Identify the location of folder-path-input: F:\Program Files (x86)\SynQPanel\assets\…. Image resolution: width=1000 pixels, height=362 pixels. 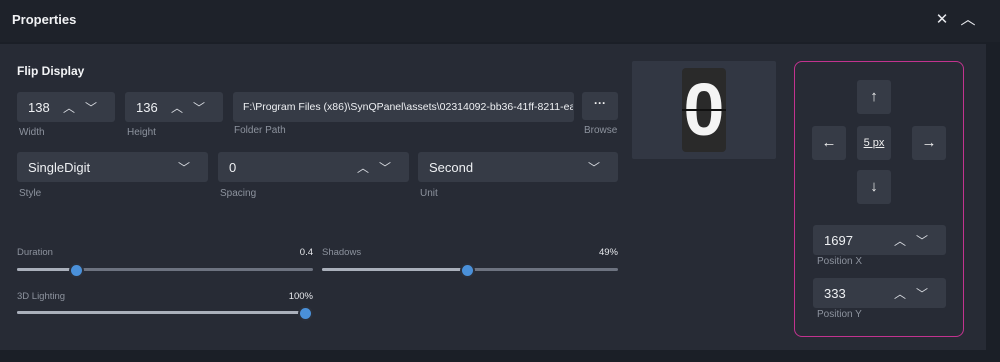
(403, 107).